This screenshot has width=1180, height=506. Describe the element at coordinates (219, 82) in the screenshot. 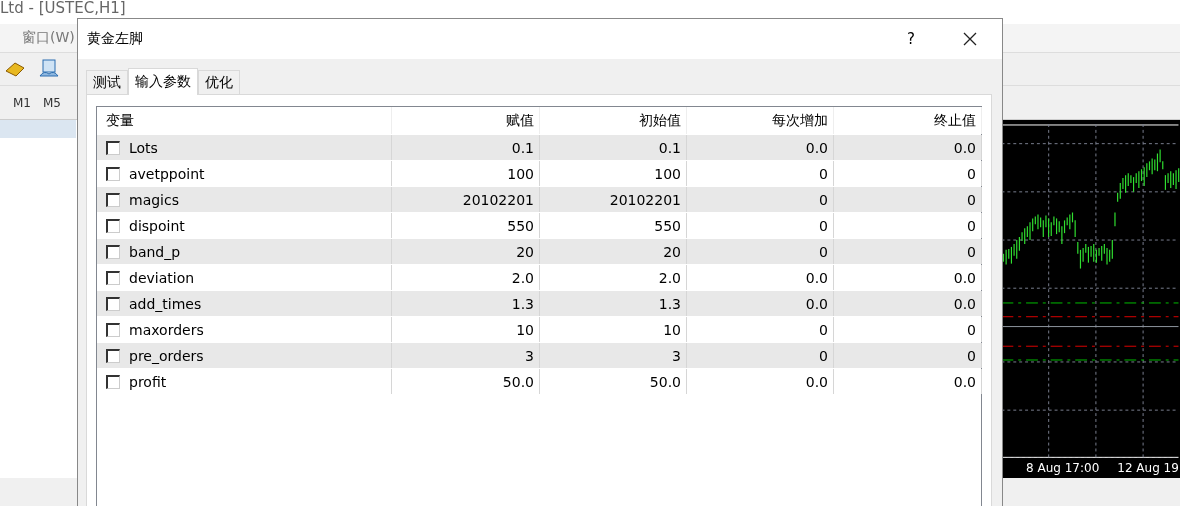

I see `tab: 优化` at that location.